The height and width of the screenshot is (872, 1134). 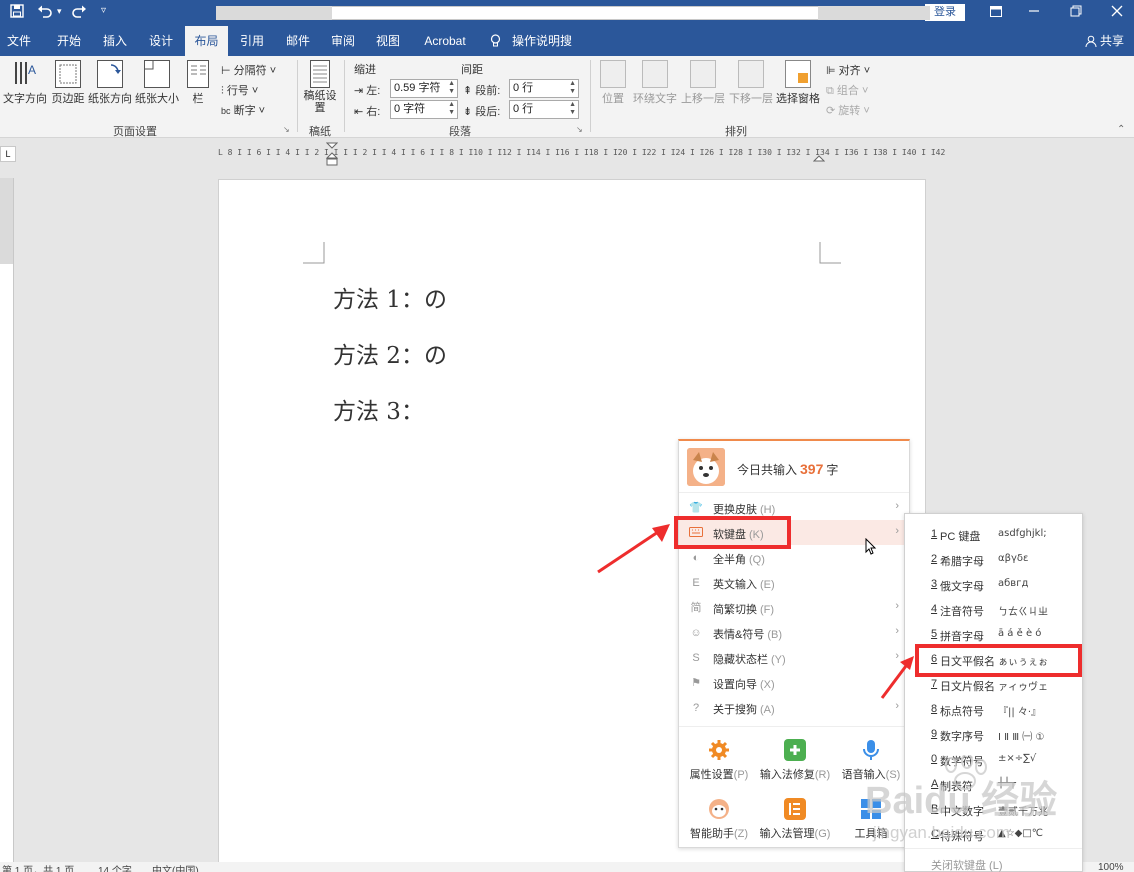 What do you see at coordinates (157, 83) in the screenshot?
I see `size-button: 纸张大小` at bounding box center [157, 83].